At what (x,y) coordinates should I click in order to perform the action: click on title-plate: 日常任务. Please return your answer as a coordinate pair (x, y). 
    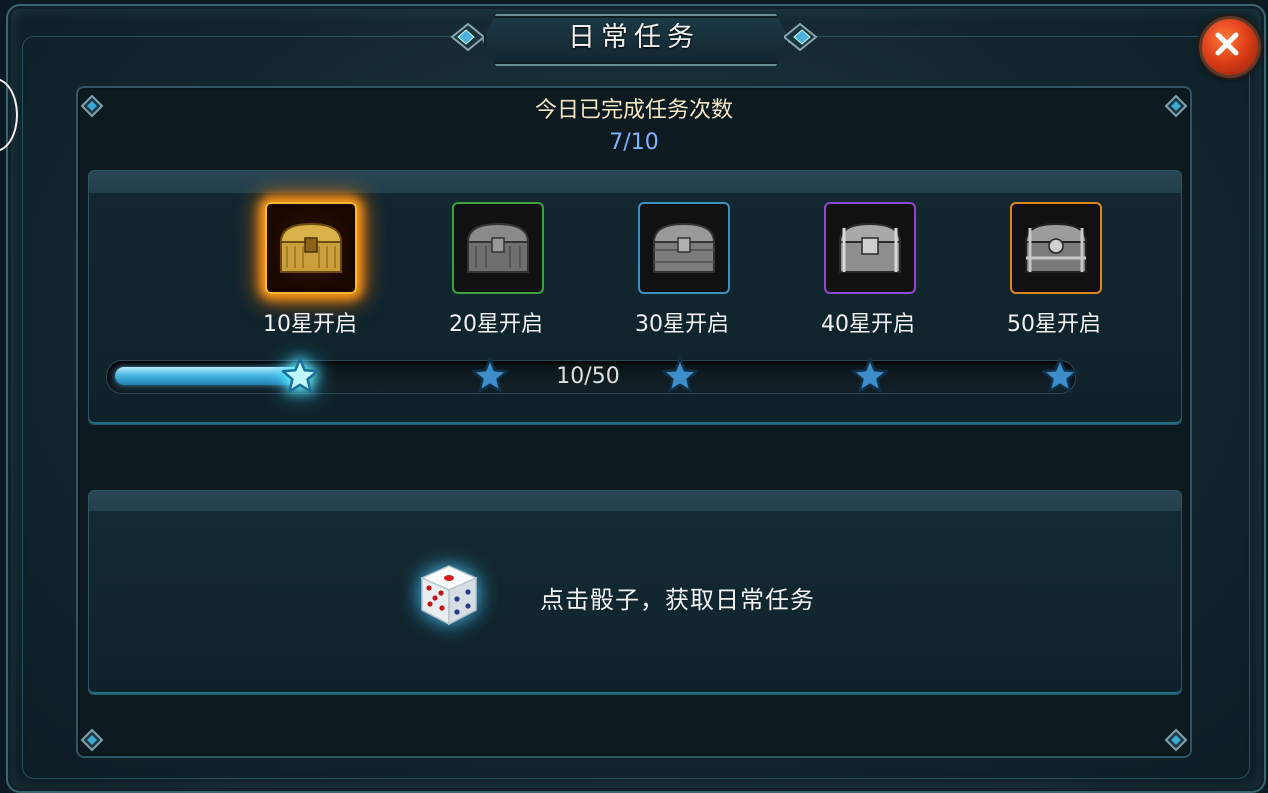
    Looking at the image, I should click on (634, 40).